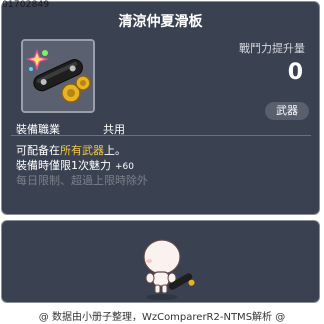 The width and height of the screenshot is (324, 324). Describe the element at coordinates (295, 72) in the screenshot. I see `combat-power-value: 0` at that location.